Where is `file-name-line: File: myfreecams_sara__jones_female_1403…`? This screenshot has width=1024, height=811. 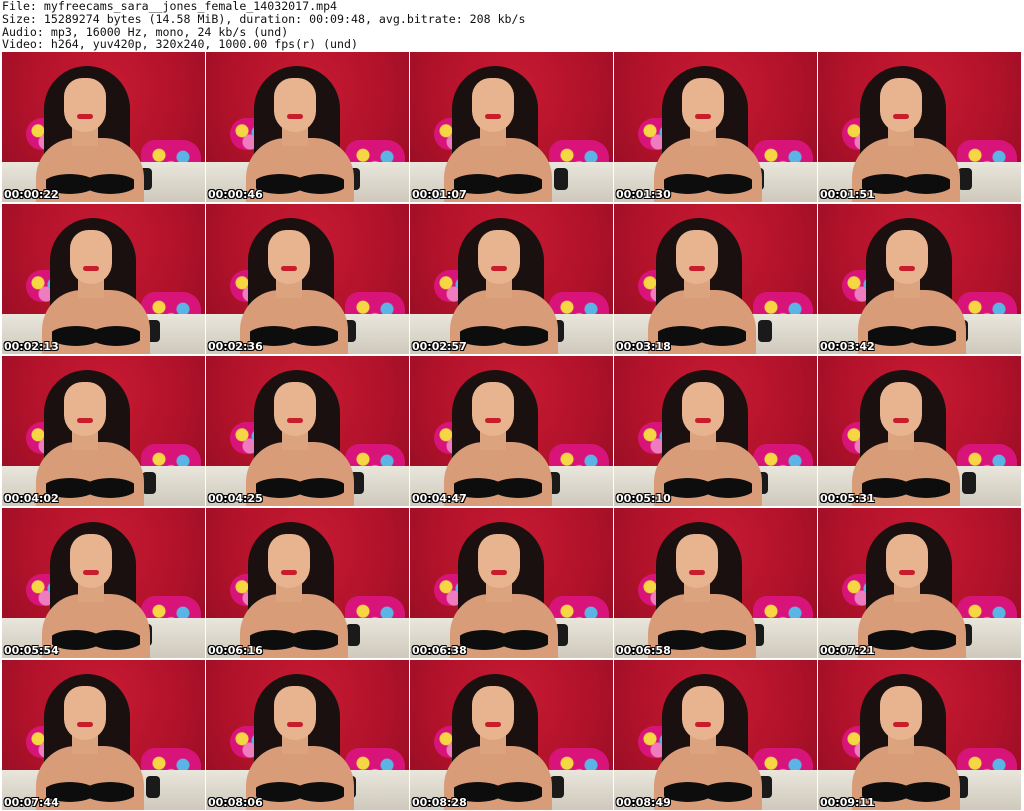
file-name-line: File: myfreecams_sara__jones_female_1403… is located at coordinates (170, 6).